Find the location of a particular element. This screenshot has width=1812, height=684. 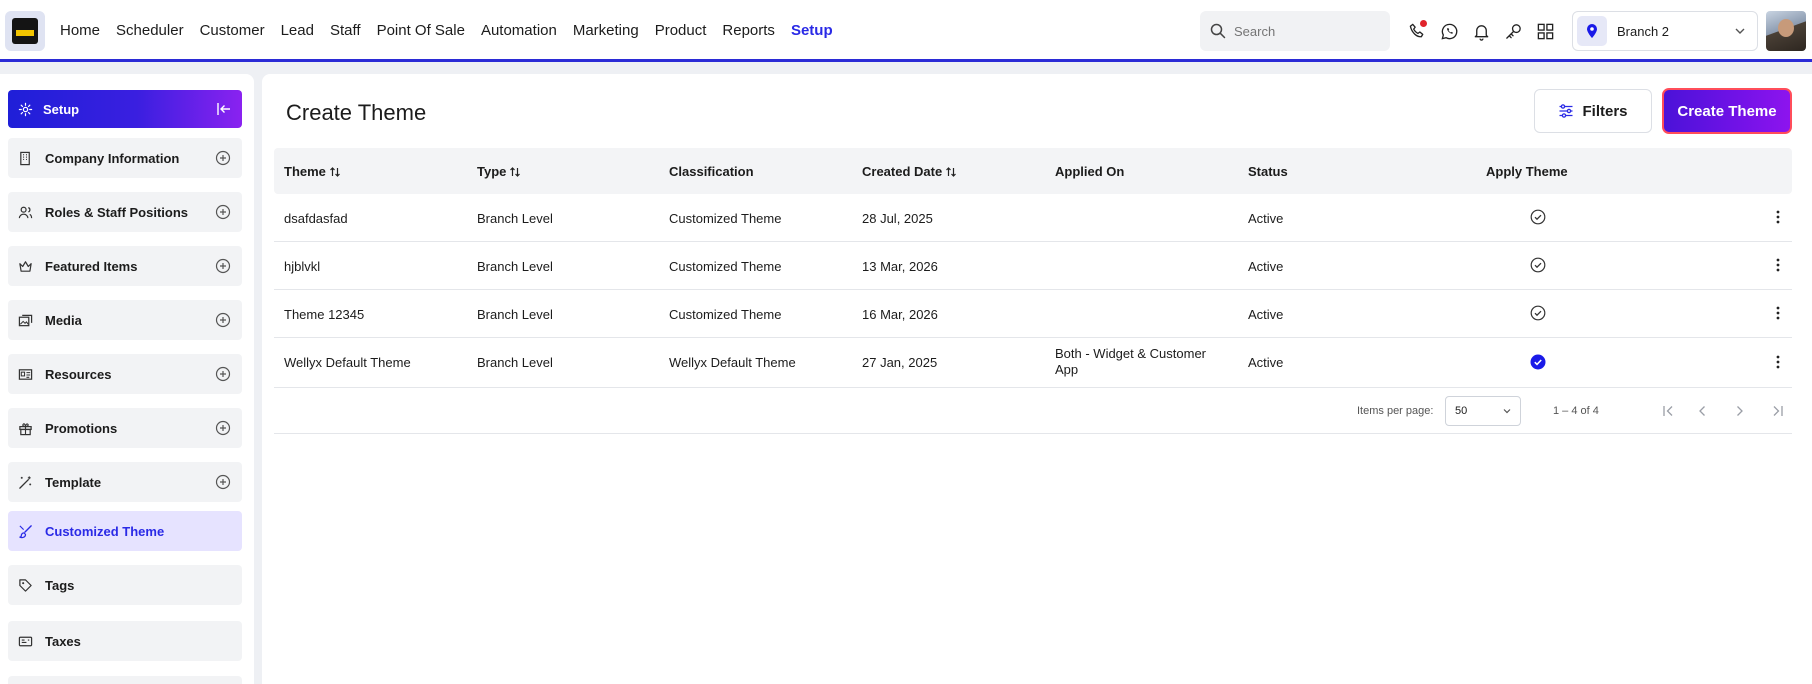

cell-theme: dsafdasfad is located at coordinates (316, 218).